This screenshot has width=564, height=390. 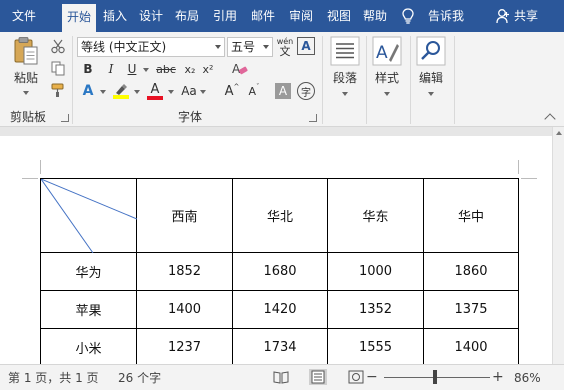 I want to click on tab-help: 帮助, so click(x=375, y=16).